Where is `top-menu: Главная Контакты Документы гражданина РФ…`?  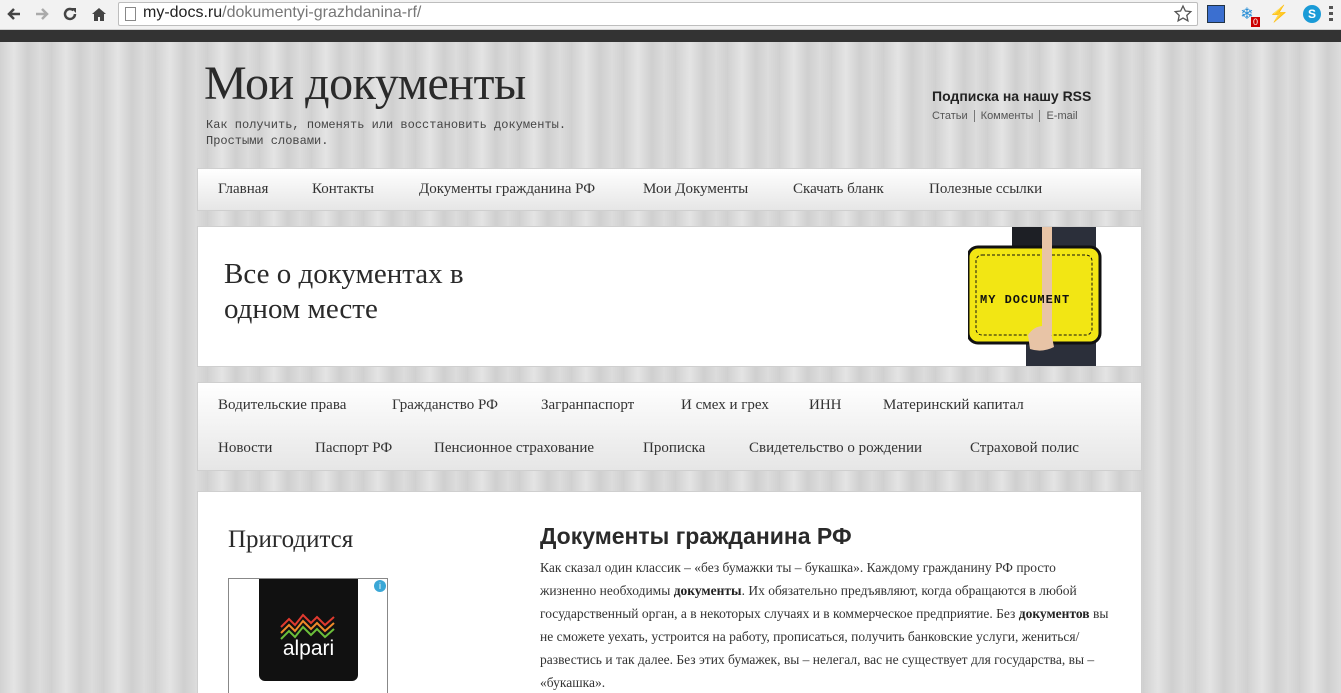 top-menu: Главная Контакты Документы гражданина РФ… is located at coordinates (669, 189).